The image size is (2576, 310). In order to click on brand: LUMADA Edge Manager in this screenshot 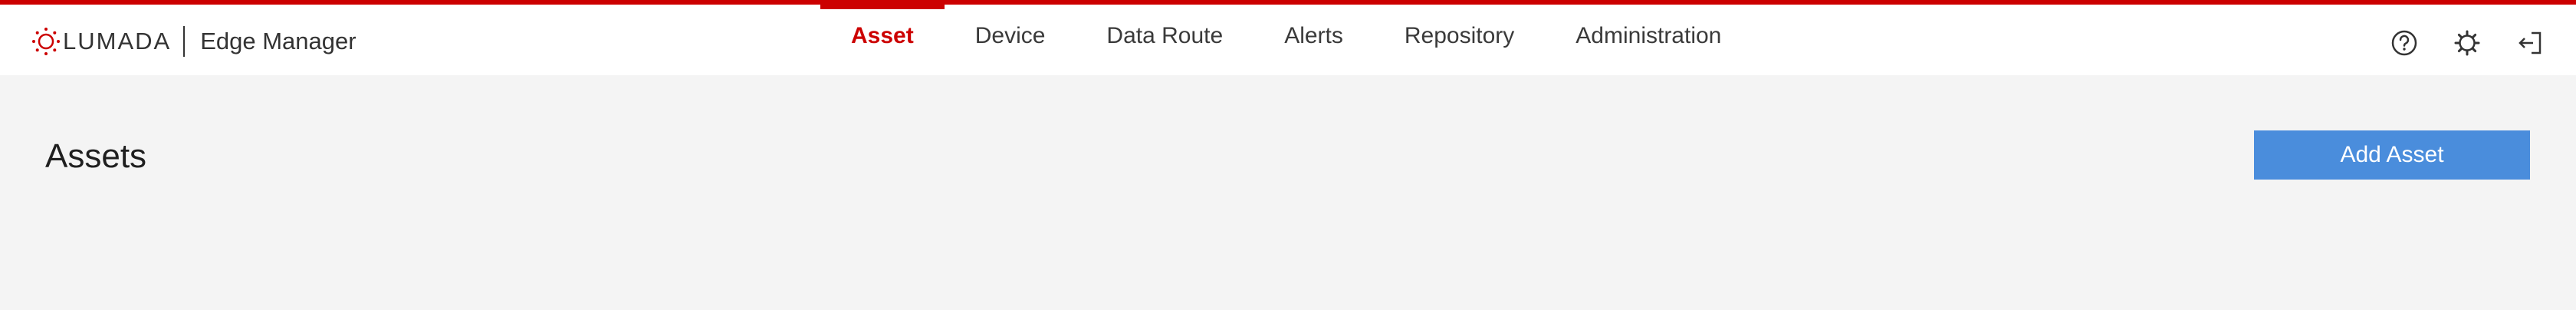, I will do `click(194, 41)`.